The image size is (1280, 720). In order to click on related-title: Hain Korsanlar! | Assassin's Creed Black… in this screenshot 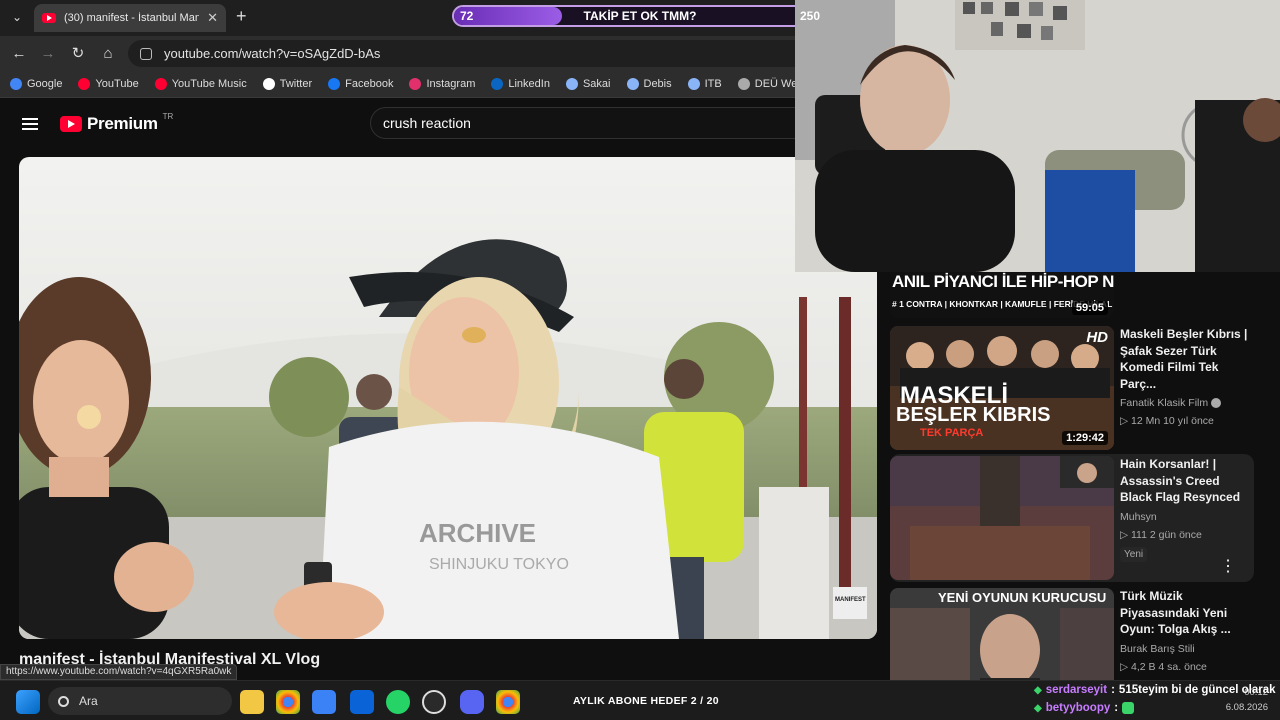, I will do `click(1187, 481)`.